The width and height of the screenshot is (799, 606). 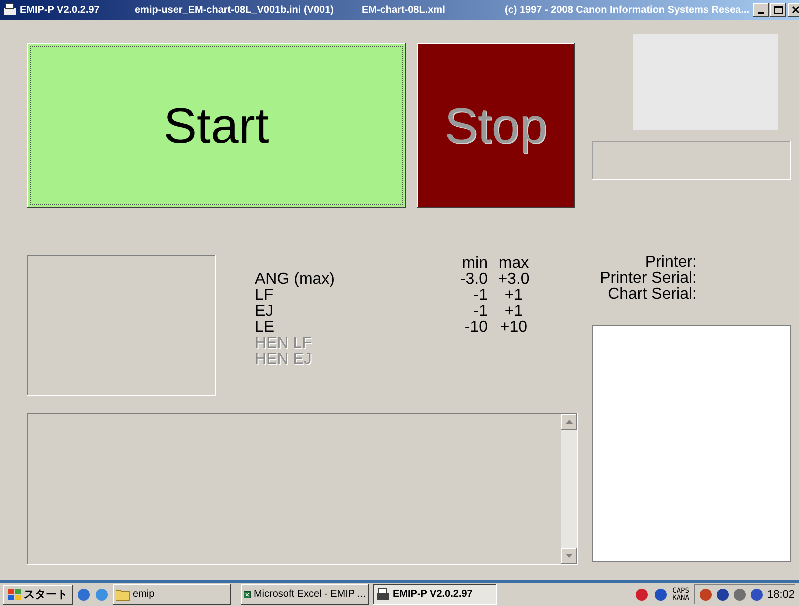 What do you see at coordinates (474, 264) in the screenshot?
I see `column-header: min` at bounding box center [474, 264].